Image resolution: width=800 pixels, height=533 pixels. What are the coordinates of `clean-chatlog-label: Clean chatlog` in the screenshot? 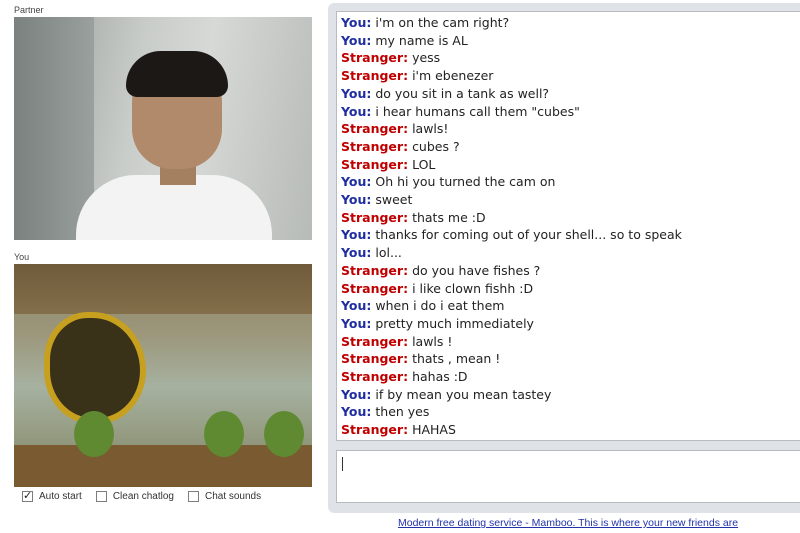 It's located at (143, 496).